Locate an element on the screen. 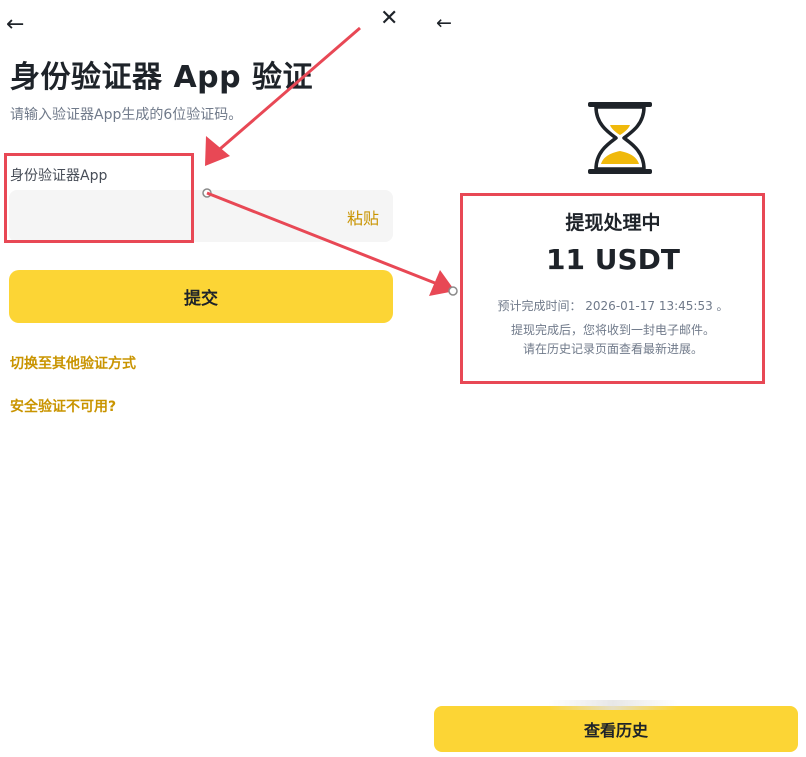 The width and height of the screenshot is (806, 757). highlight-box-label is located at coordinates (99, 198).